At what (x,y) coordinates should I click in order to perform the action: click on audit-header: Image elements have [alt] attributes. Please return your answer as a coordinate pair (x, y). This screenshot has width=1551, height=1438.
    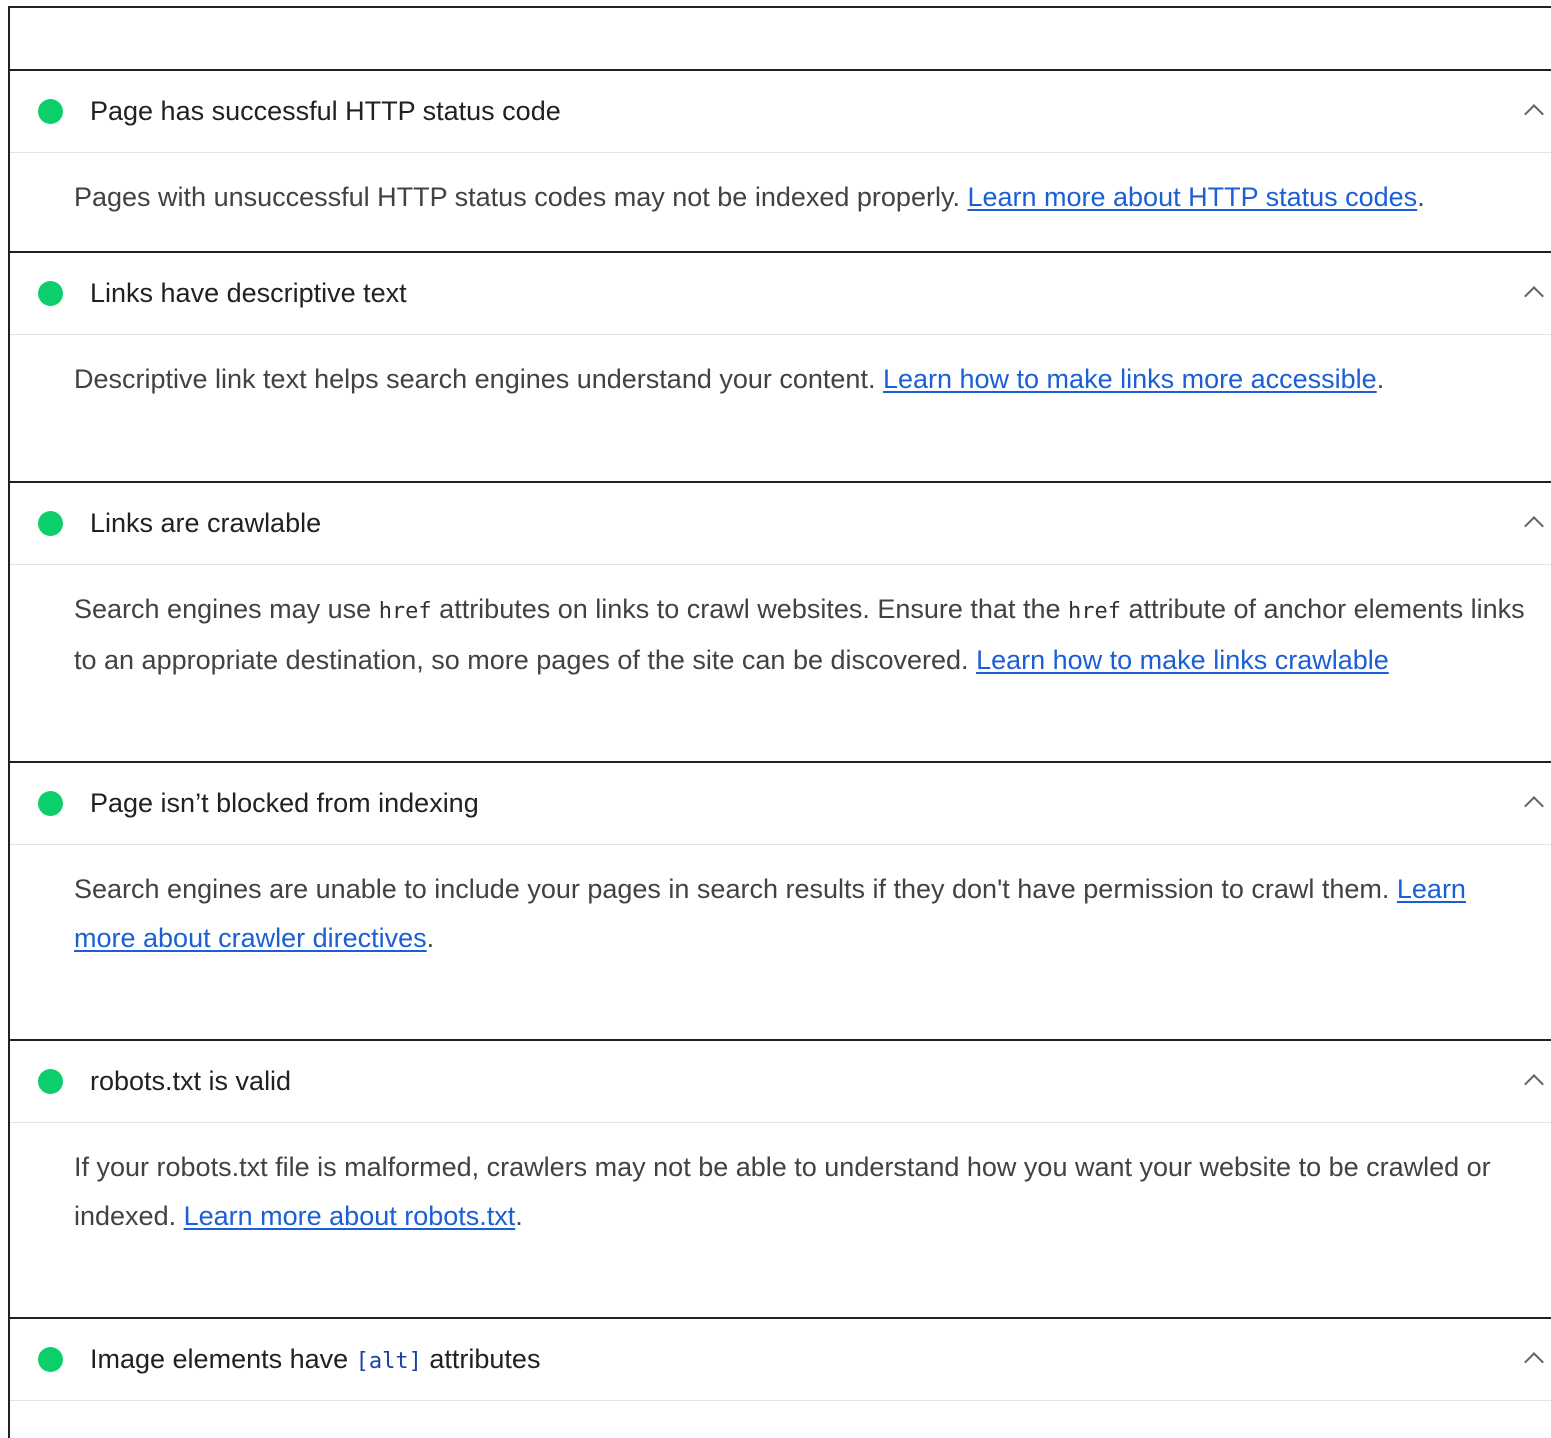
    Looking at the image, I should click on (780, 1360).